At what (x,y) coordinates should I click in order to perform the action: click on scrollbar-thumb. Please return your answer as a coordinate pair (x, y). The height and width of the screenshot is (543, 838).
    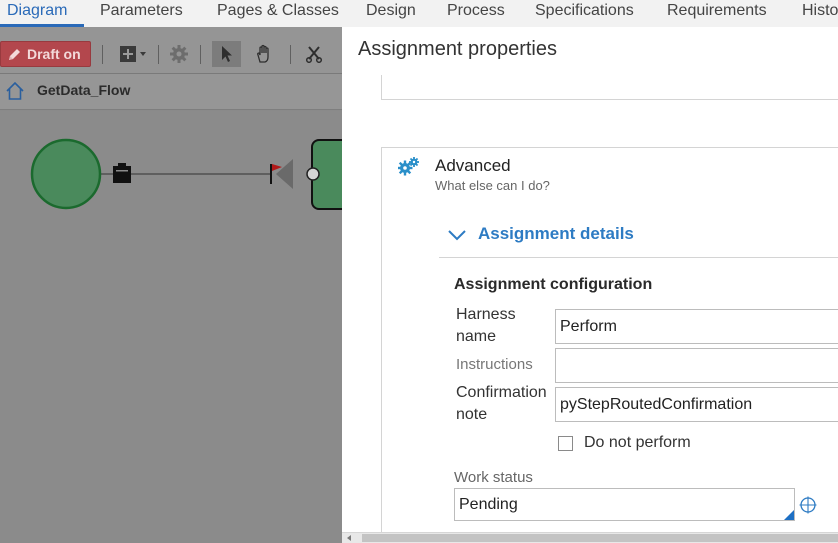
    Looking at the image, I should click on (600, 538).